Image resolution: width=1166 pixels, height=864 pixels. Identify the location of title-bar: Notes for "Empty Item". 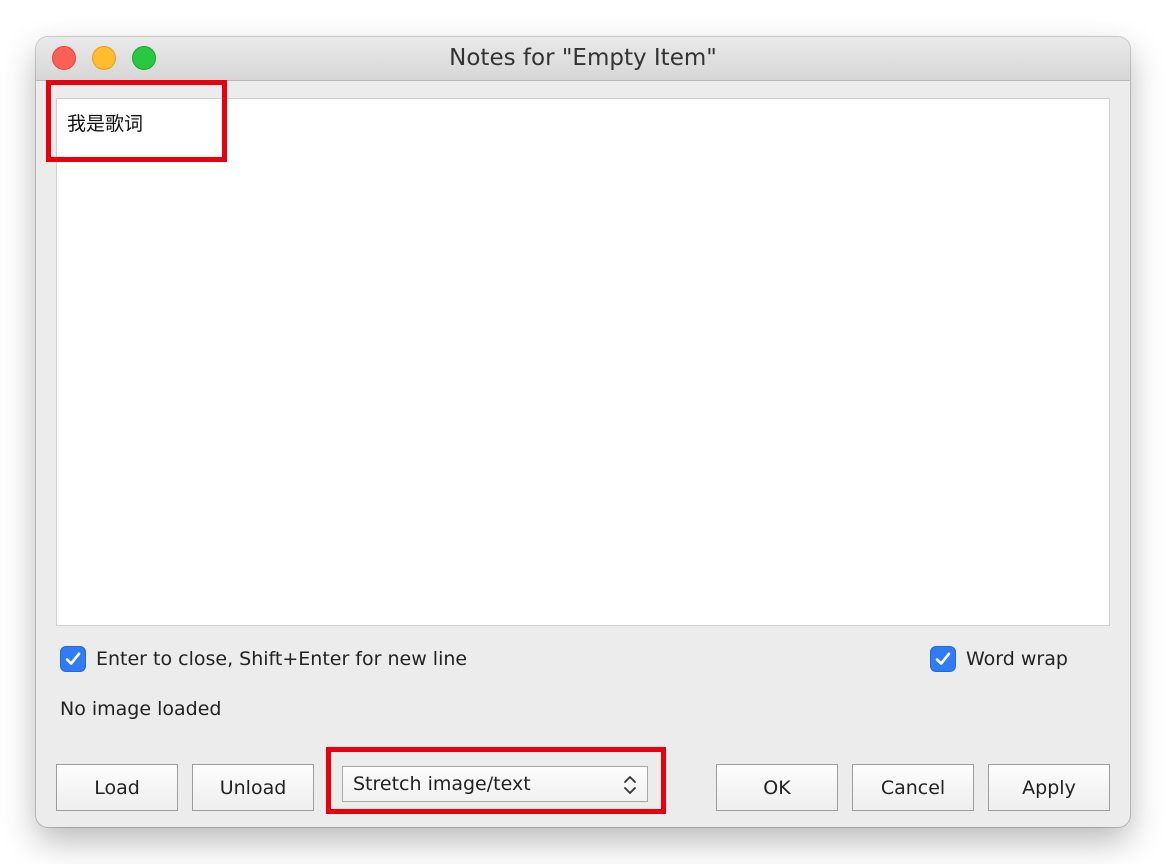
(583, 59).